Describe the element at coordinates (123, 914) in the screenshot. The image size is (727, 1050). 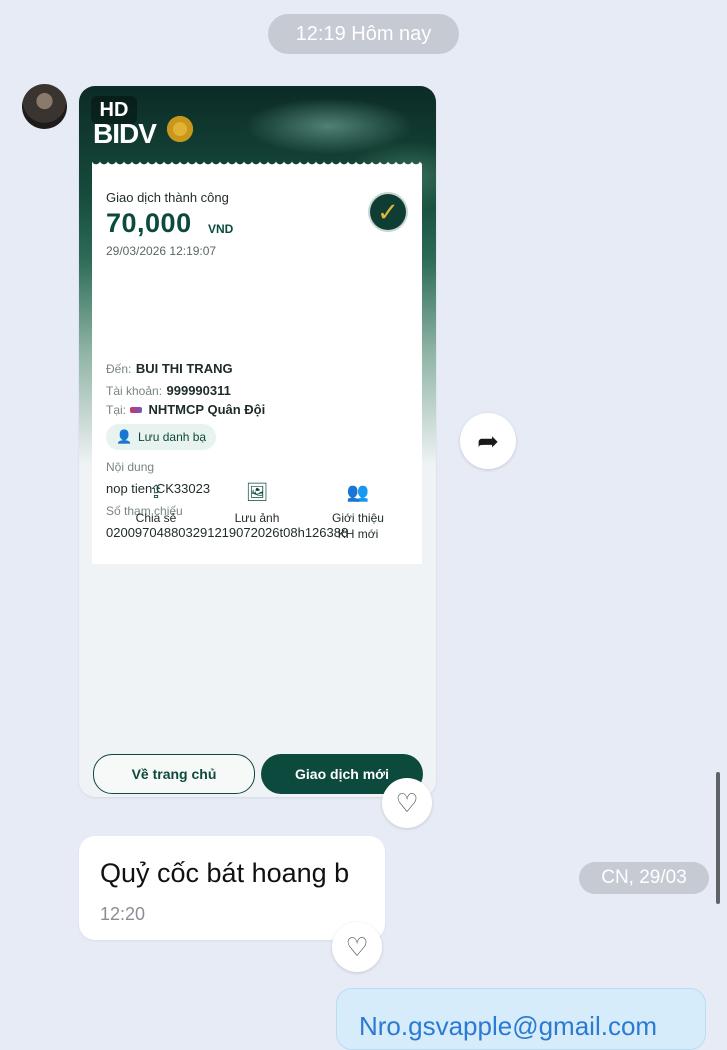
I see `message-time: 12:20` at that location.